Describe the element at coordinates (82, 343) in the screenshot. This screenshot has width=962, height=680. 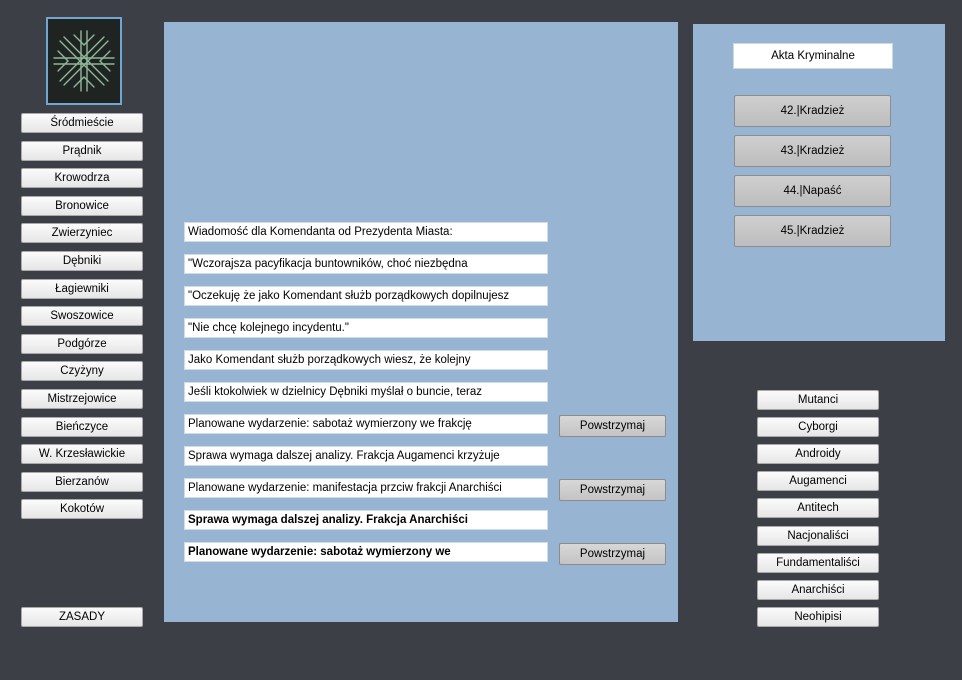
I see `district-button: Podgórze` at that location.